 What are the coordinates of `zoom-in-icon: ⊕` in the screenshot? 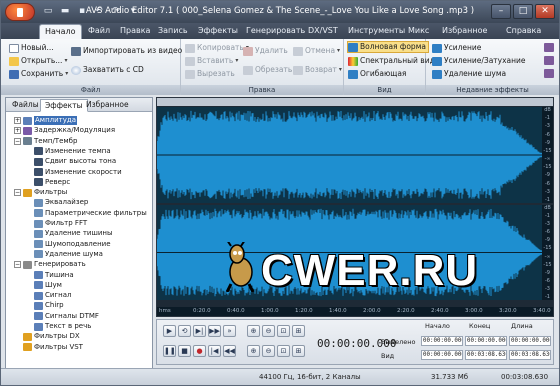 It's located at (253, 331).